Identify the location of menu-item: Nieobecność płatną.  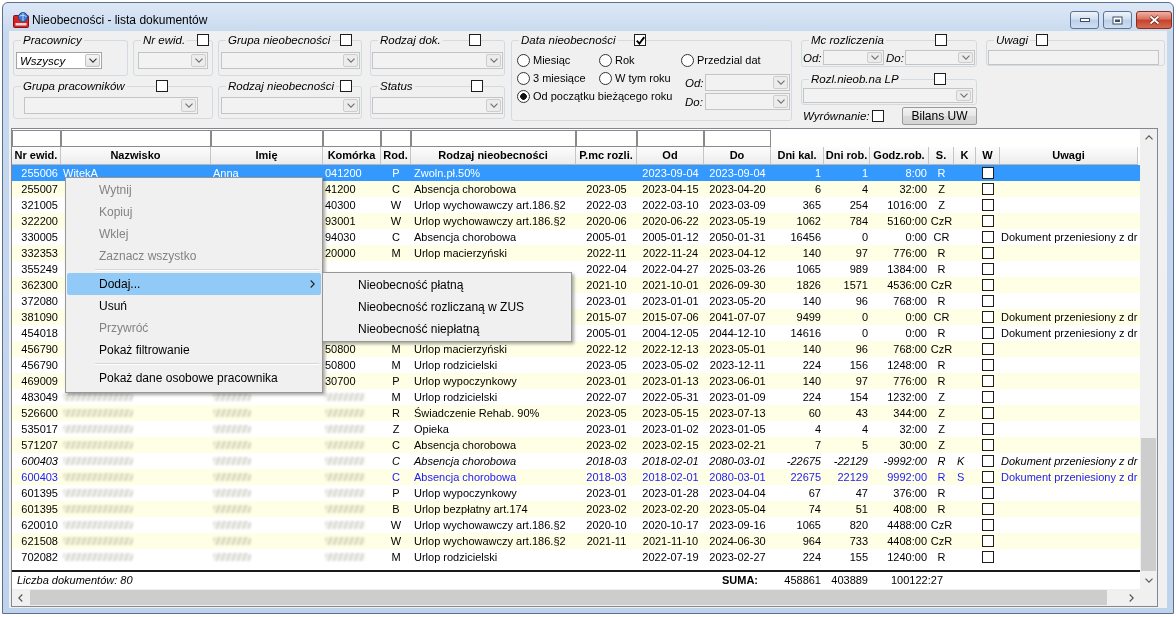
(447, 285).